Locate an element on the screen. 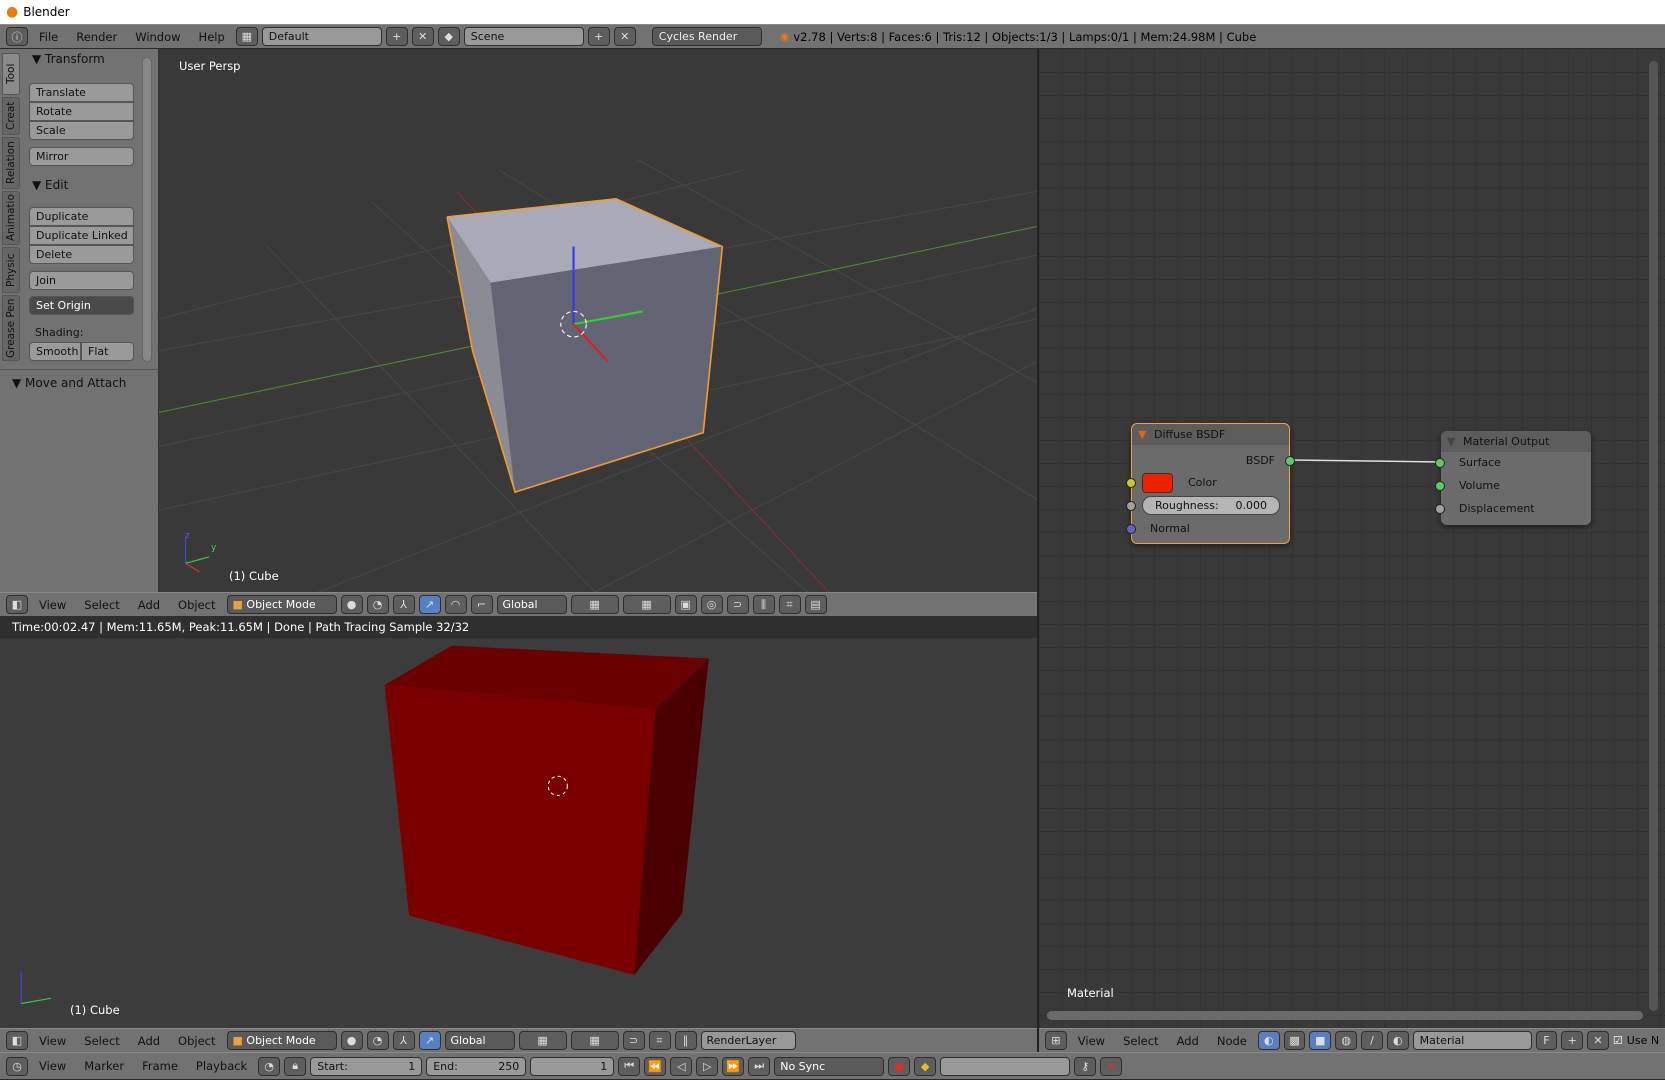 The height and width of the screenshot is (1080, 1665). smooth-button: Smooth is located at coordinates (55, 351).